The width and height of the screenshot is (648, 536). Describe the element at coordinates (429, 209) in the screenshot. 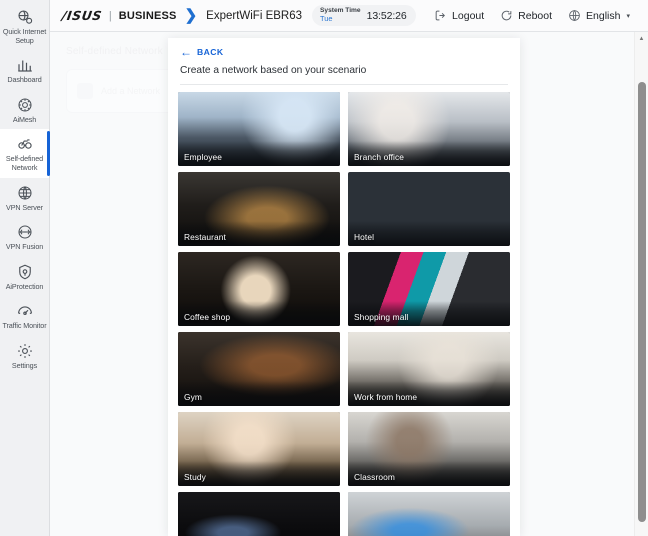

I see `scenario-card-hotel: Hotel` at that location.